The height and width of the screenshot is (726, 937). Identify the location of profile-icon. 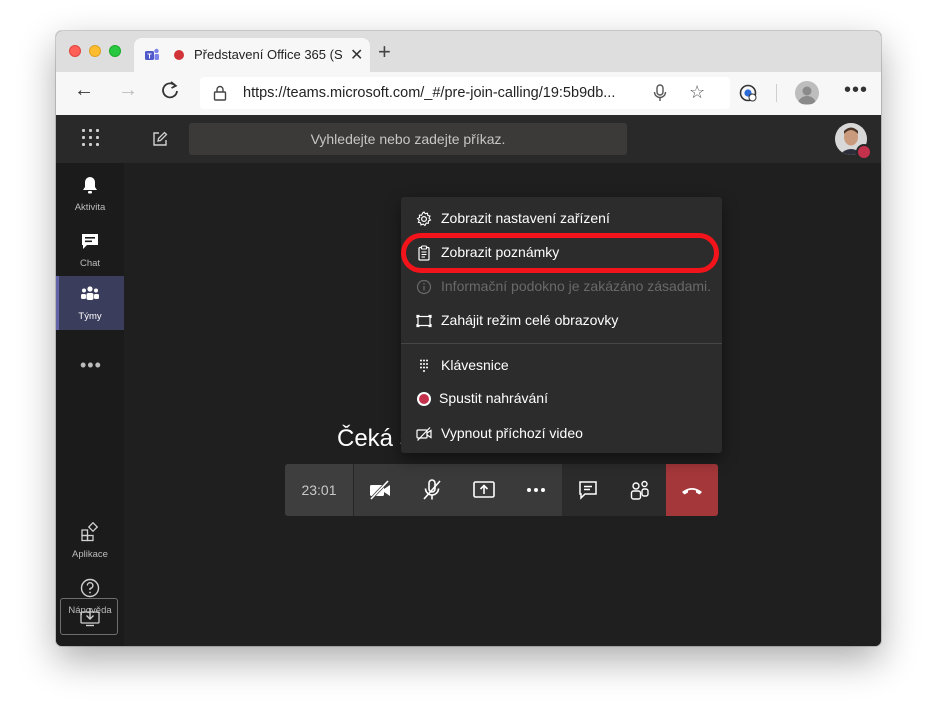
(807, 93).